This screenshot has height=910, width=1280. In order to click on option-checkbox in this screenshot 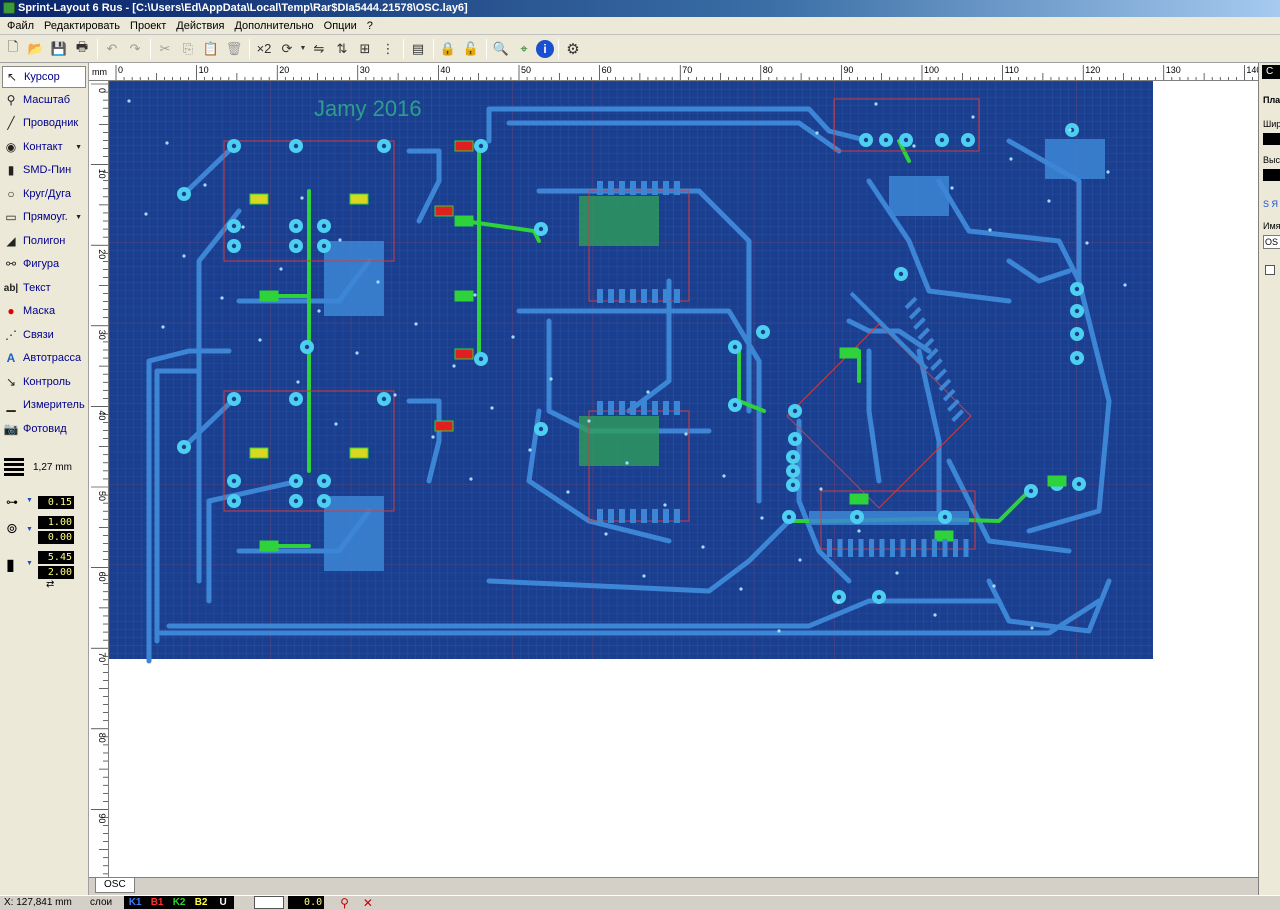, I will do `click(1270, 270)`.